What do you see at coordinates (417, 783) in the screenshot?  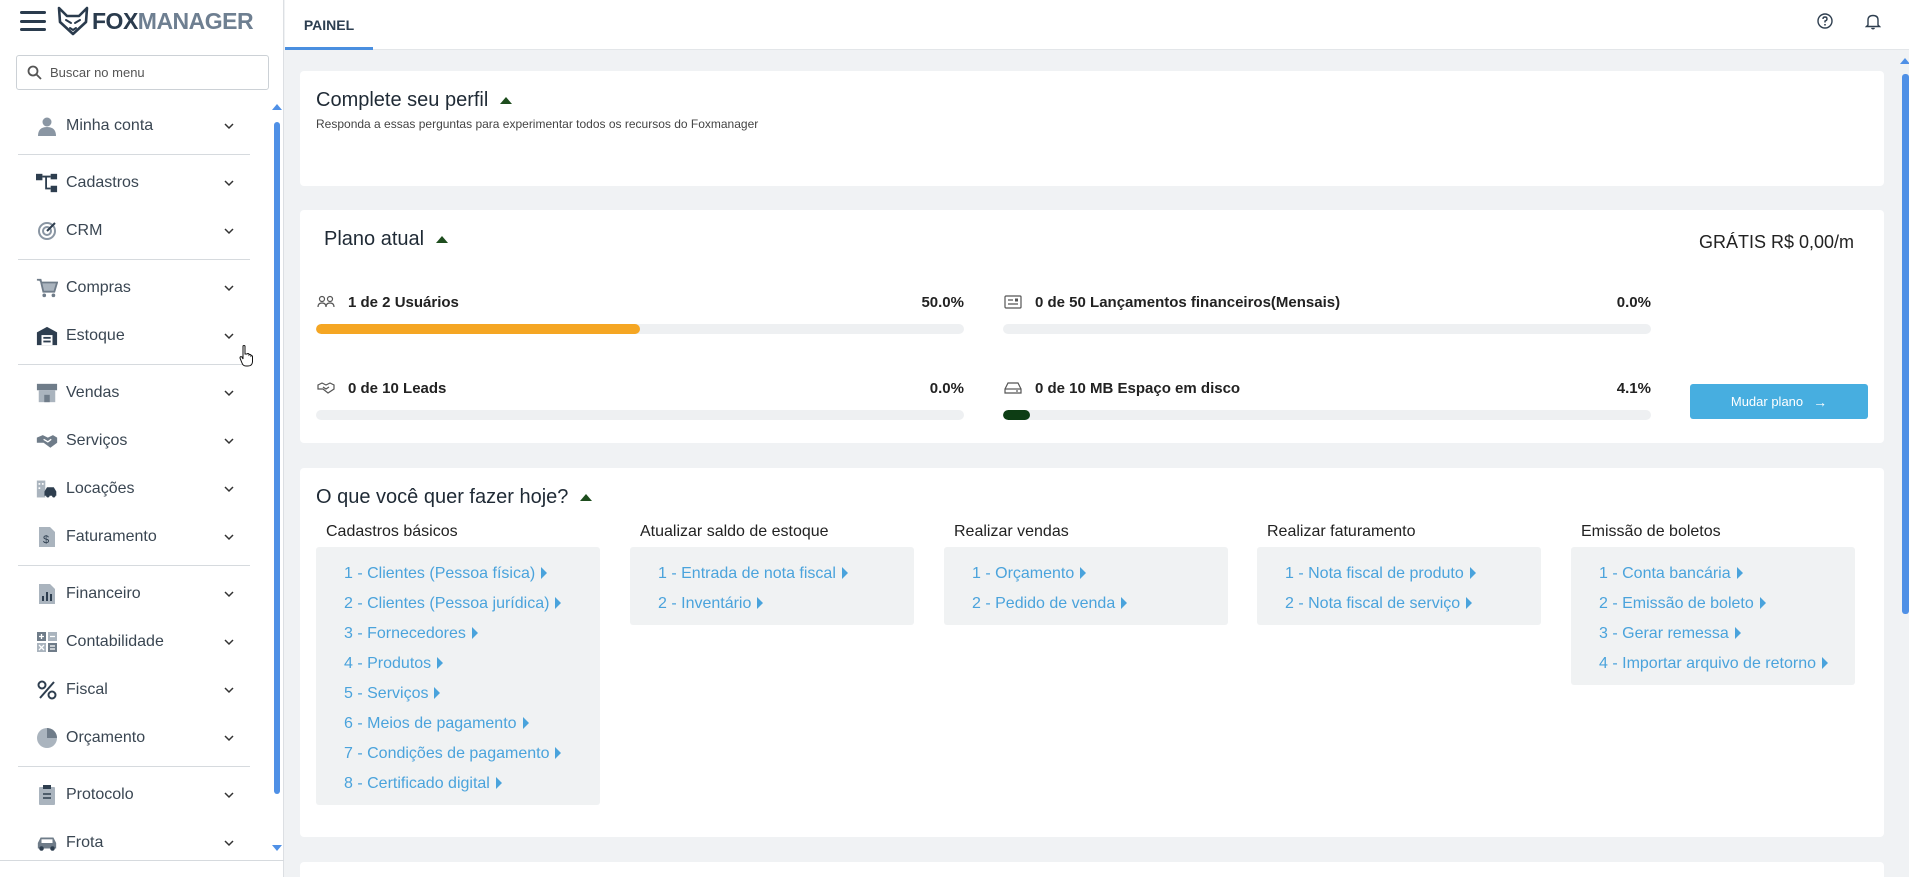 I see `todo-link-text: 8 - Certificado digital` at bounding box center [417, 783].